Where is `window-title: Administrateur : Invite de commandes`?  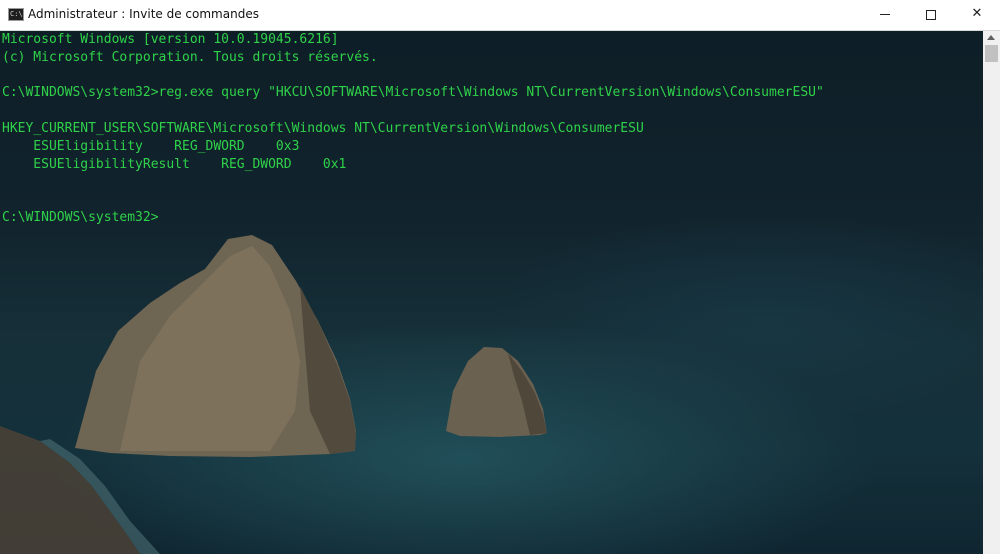
window-title: Administrateur : Invite de commandes is located at coordinates (143, 14).